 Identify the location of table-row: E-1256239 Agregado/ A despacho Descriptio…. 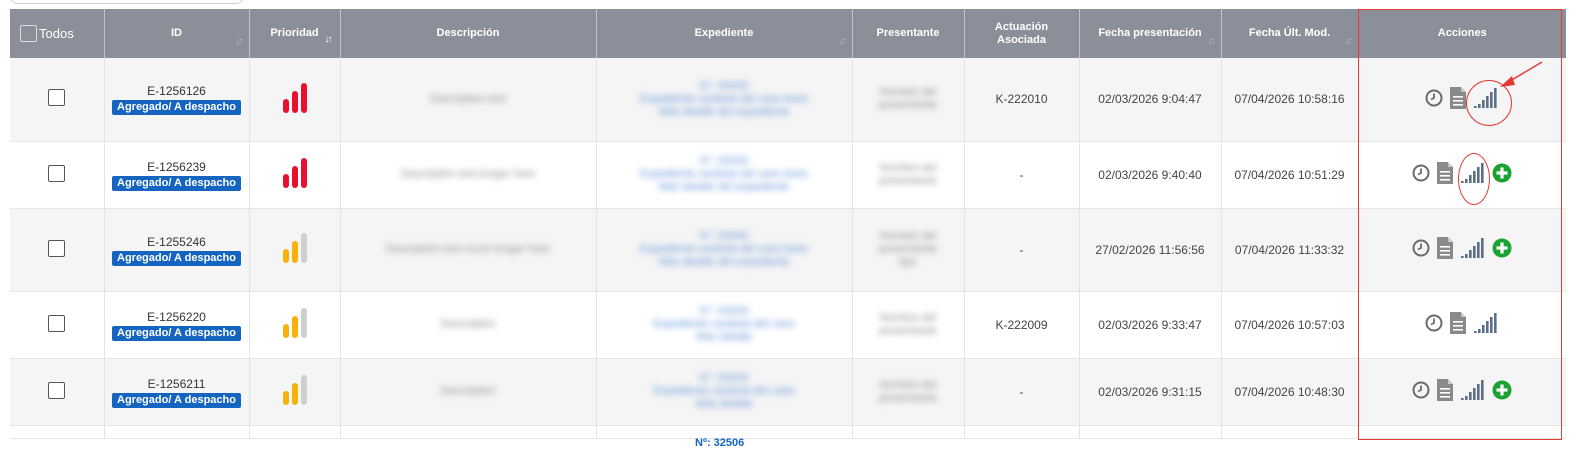
(788, 175).